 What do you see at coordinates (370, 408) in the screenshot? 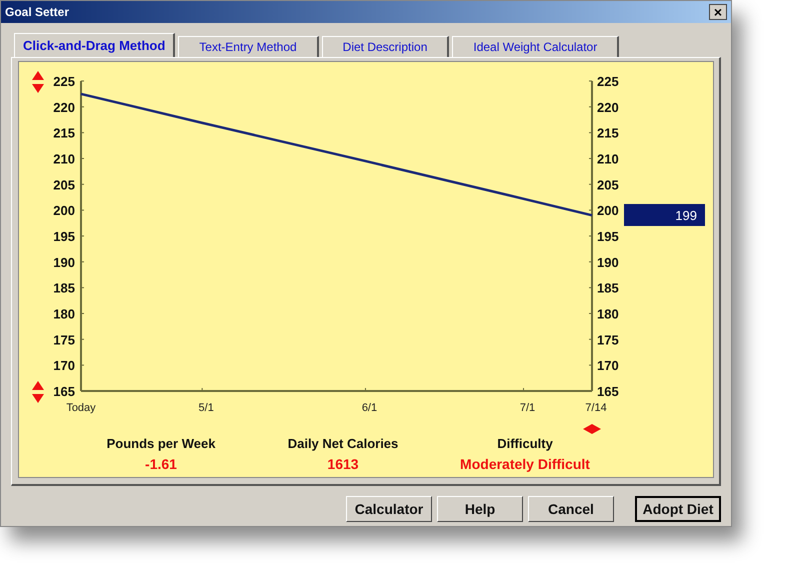
I see `x-tick-label: 6/1` at bounding box center [370, 408].